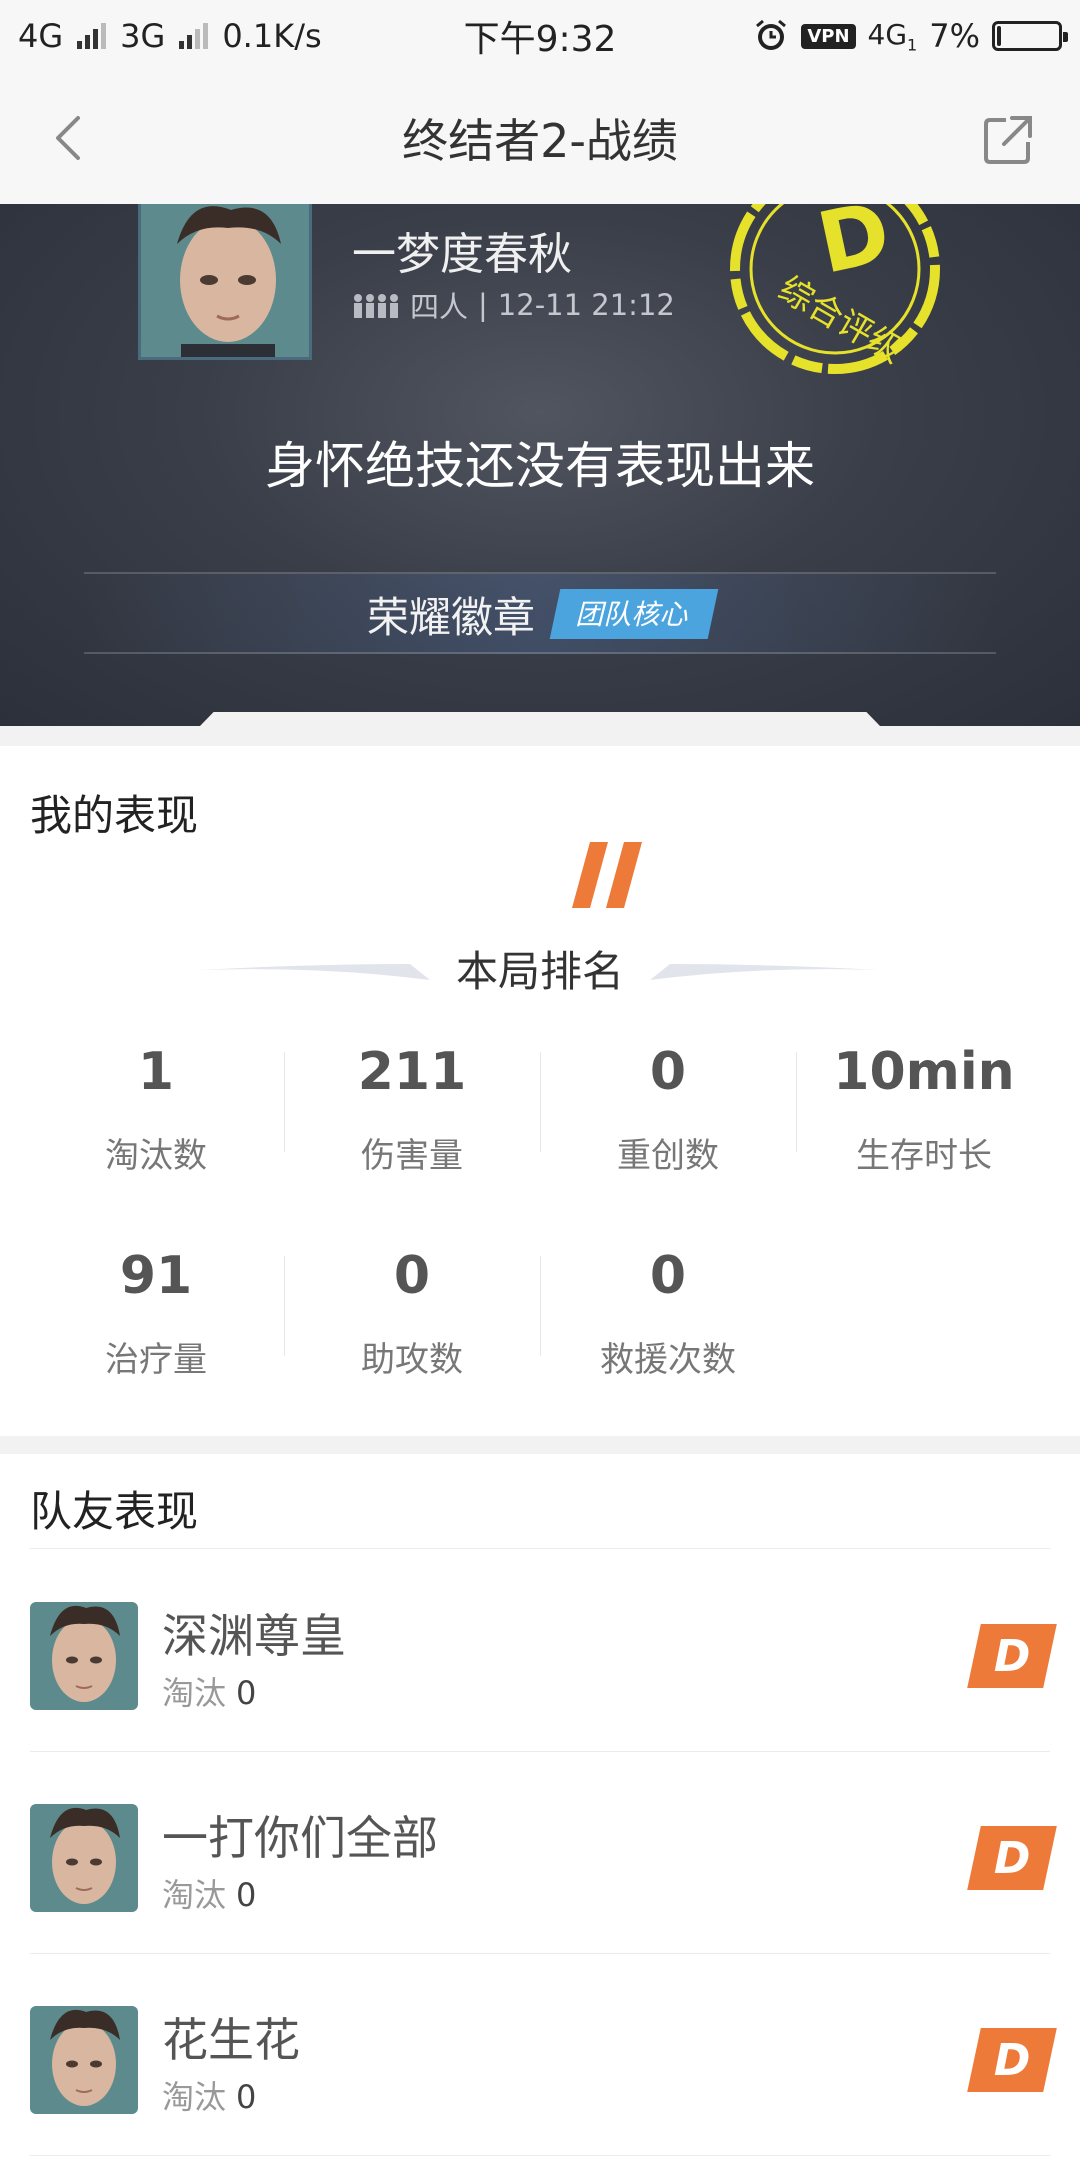 Image resolution: width=1080 pixels, height=2160 pixels. I want to click on stats-row-1: 1 淘汰数 211 伤害量 0 重创数 10min 生存时长, so click(554, 1111).